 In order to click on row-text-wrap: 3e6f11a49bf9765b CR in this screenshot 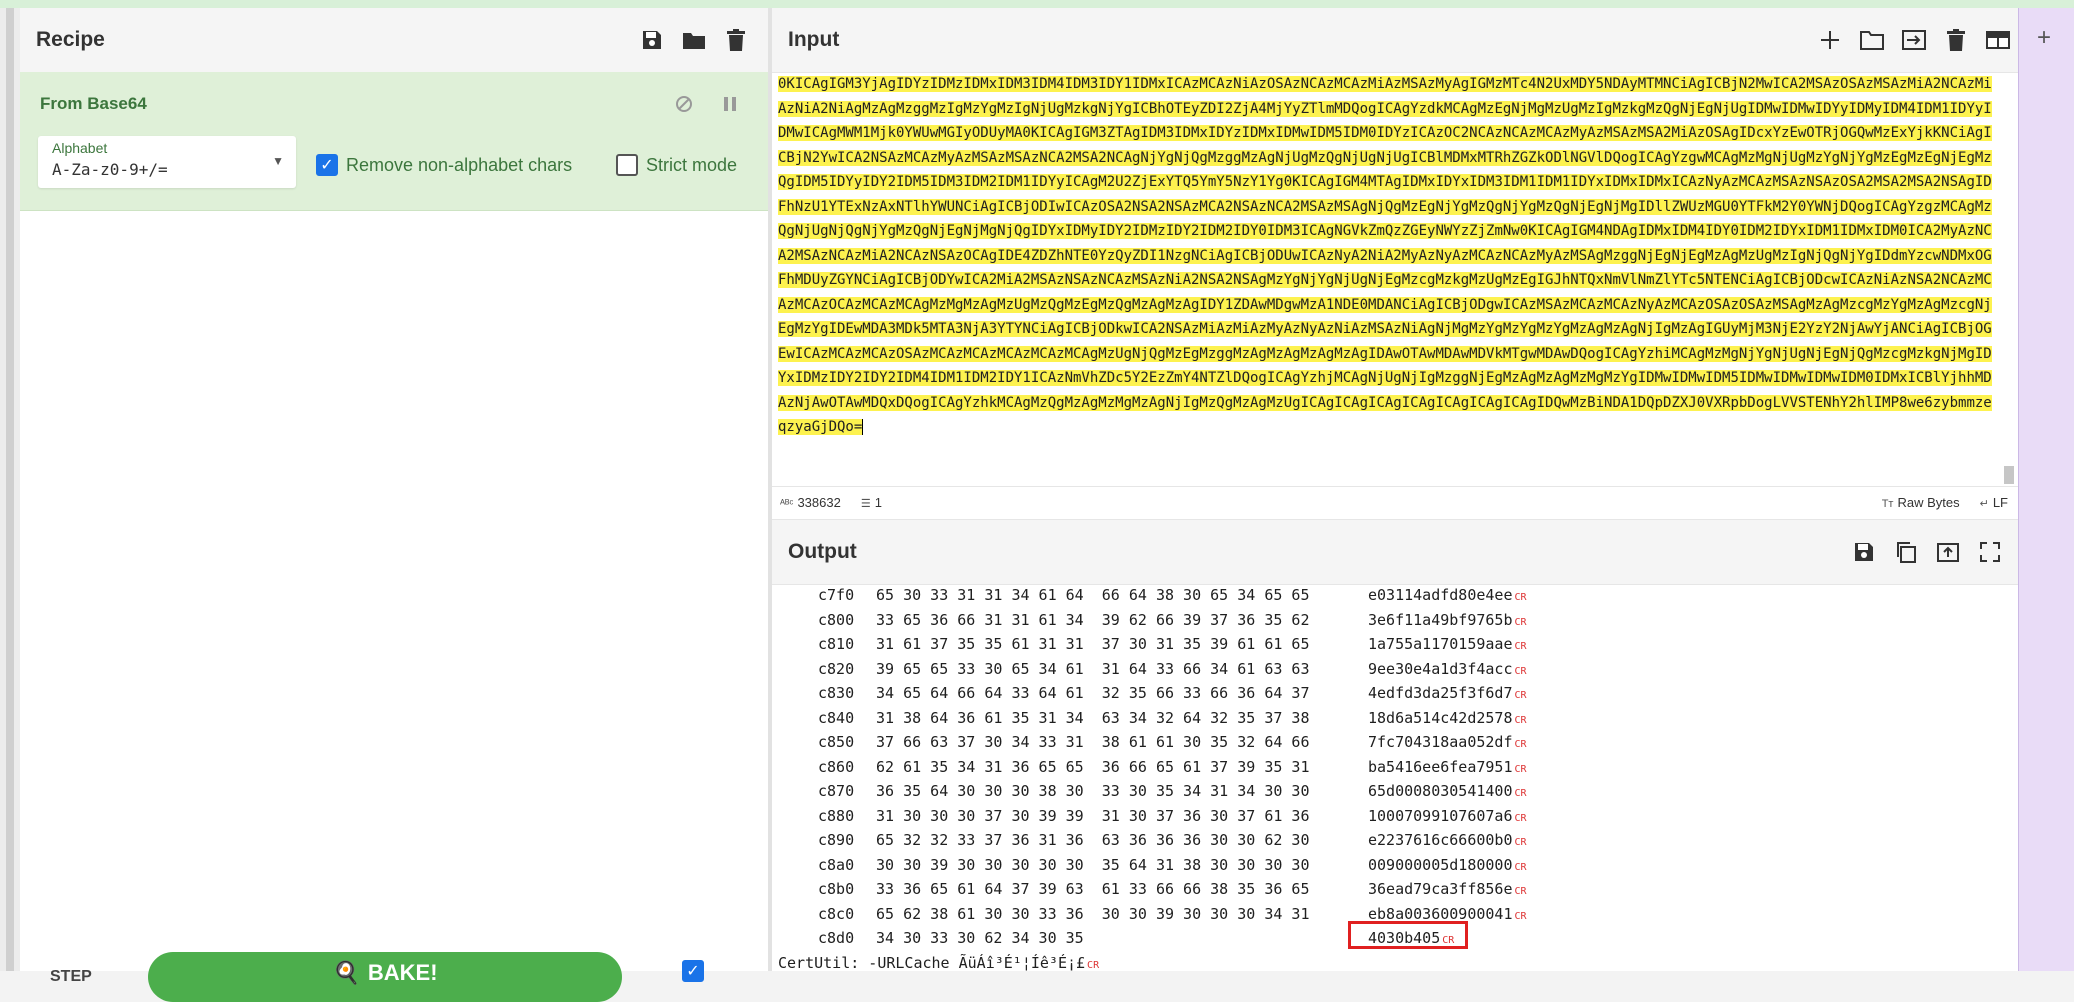, I will do `click(1447, 620)`.